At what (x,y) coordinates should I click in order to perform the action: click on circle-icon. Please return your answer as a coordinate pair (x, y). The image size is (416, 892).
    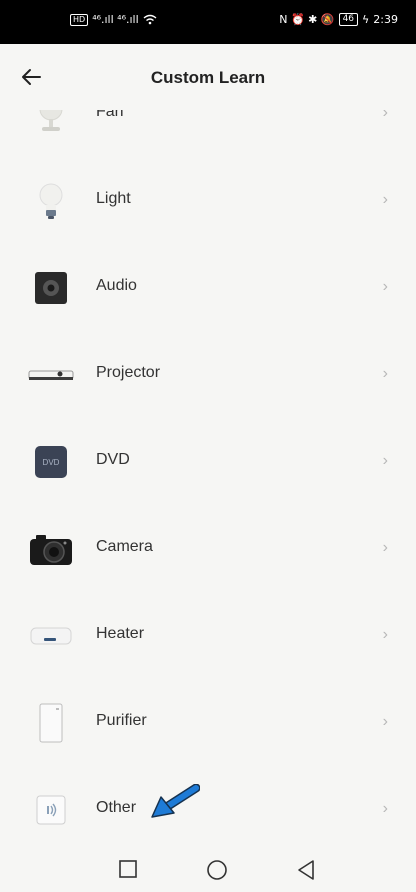
    Looking at the image, I should click on (217, 870).